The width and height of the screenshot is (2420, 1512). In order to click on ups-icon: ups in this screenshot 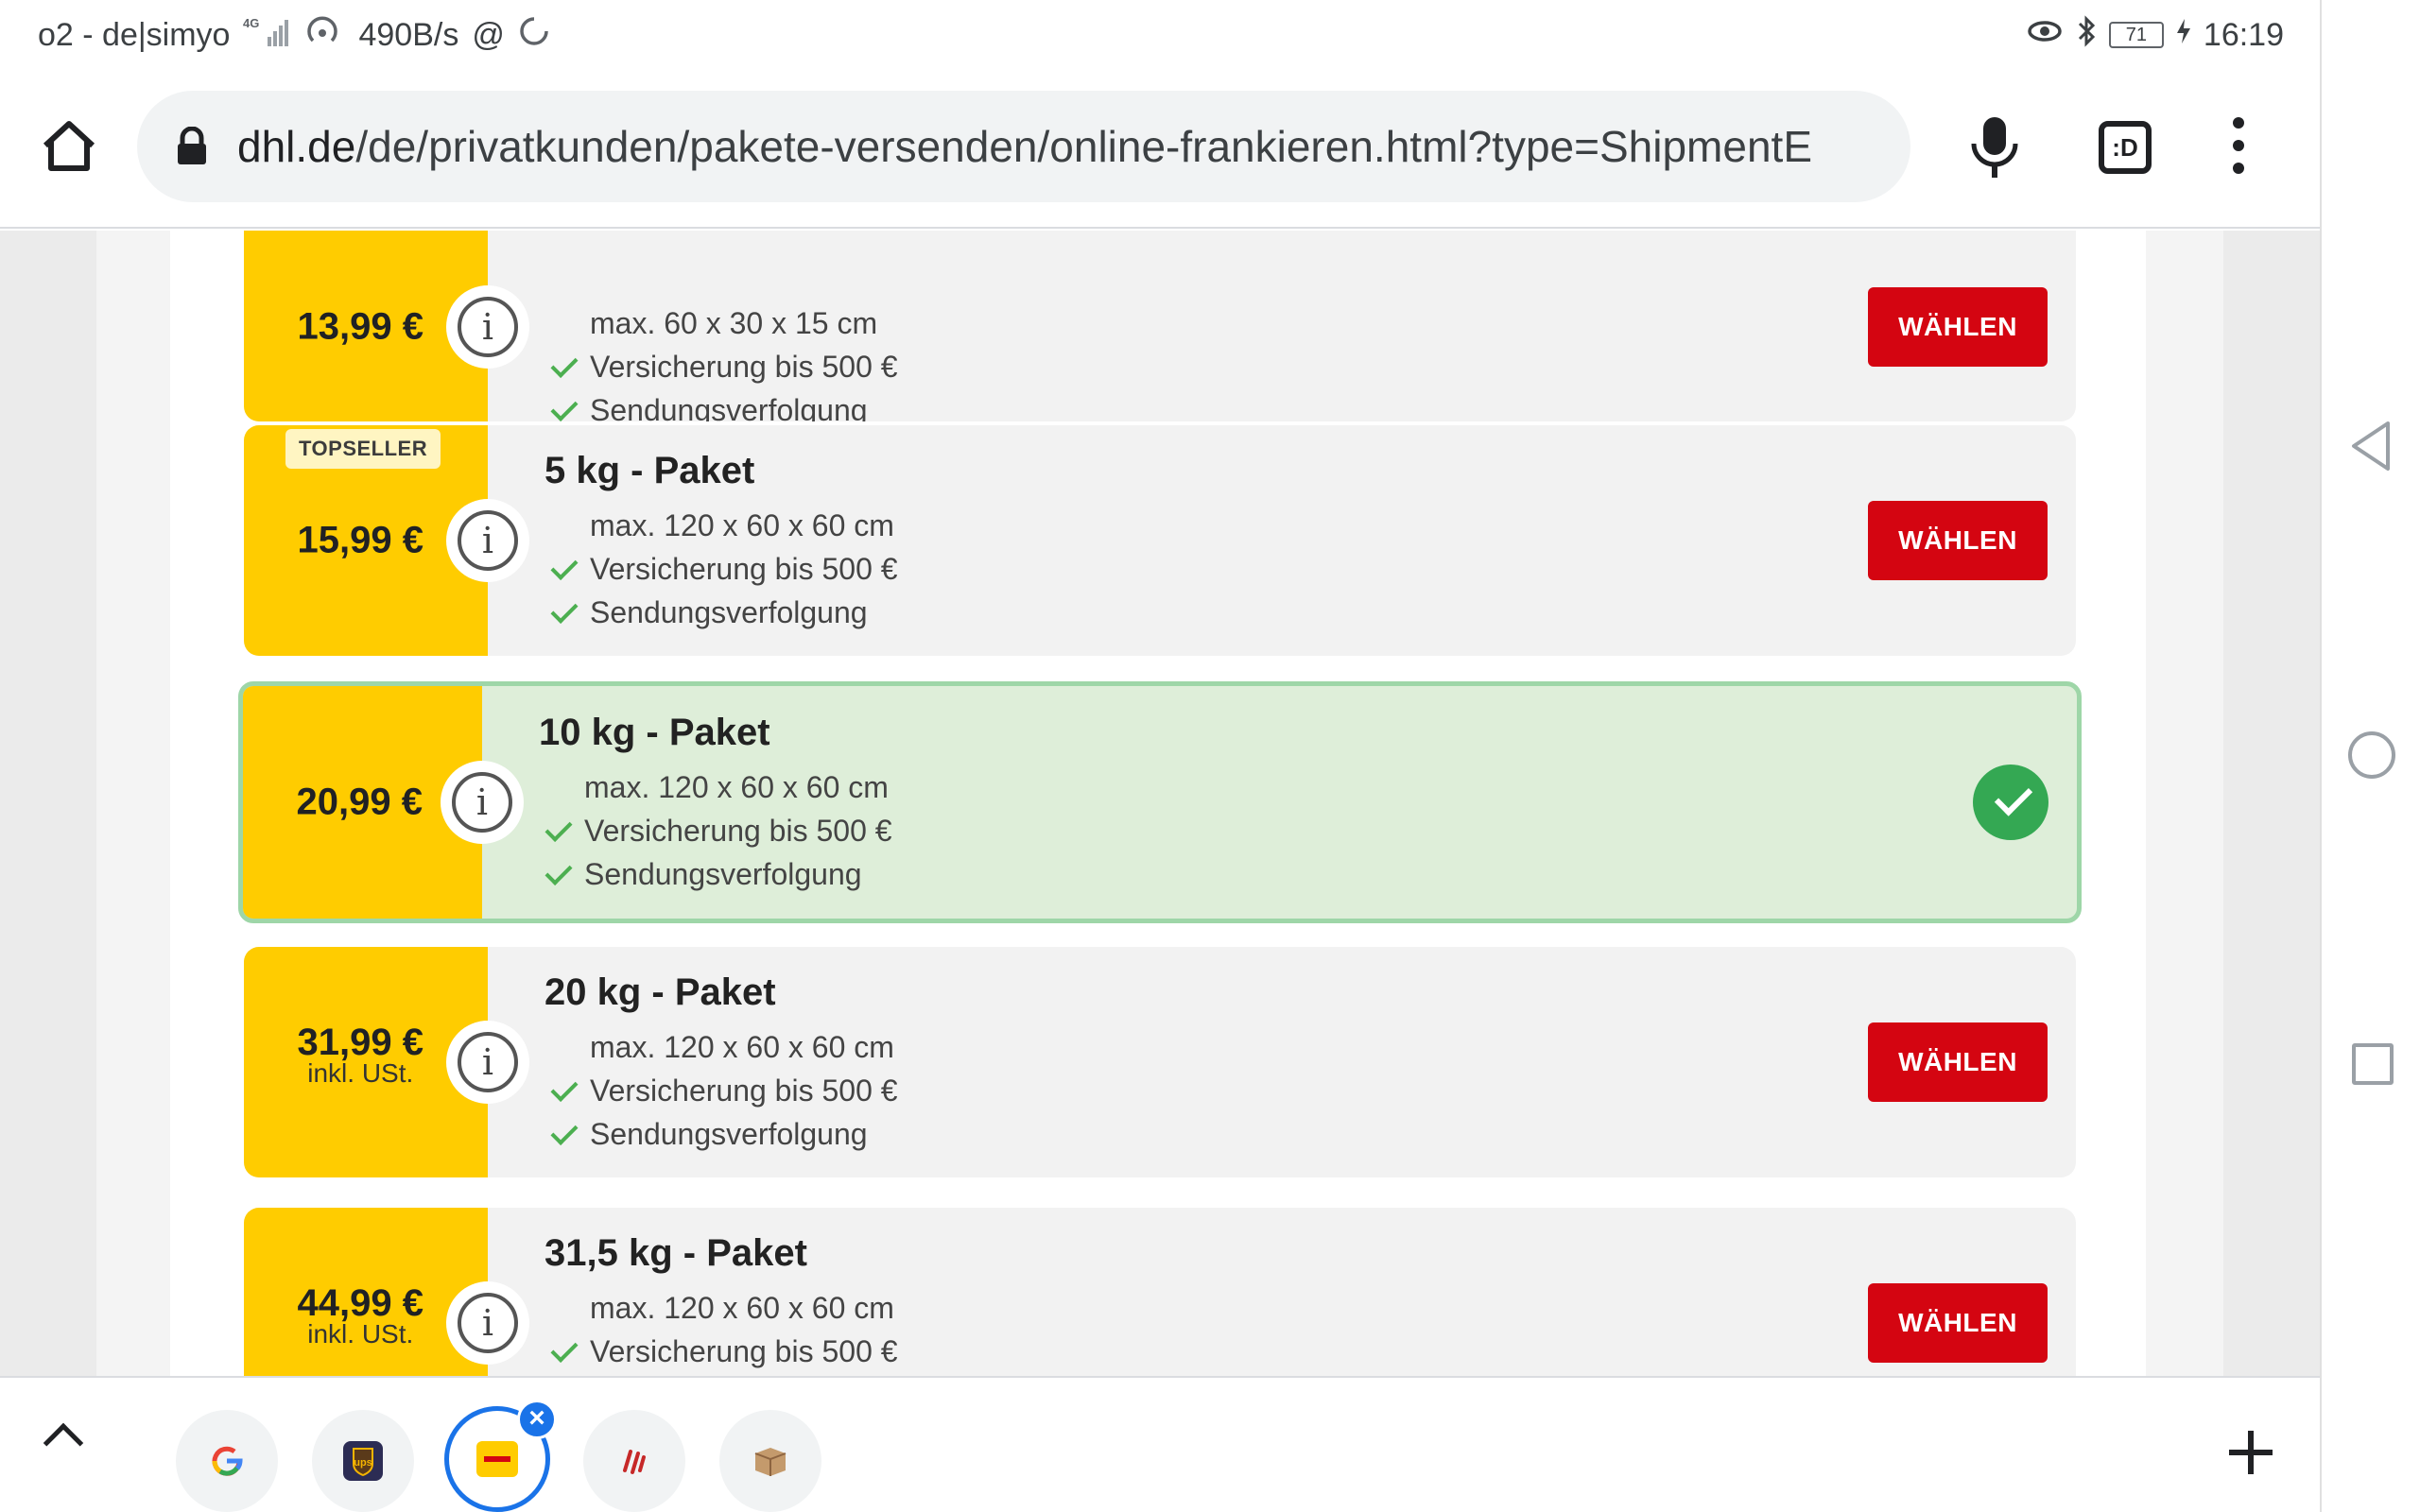, I will do `click(363, 1461)`.